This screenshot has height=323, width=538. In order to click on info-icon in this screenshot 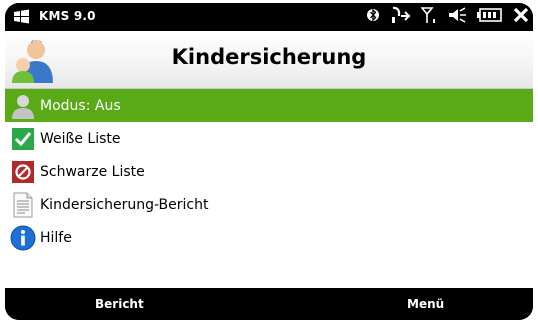, I will do `click(23, 238)`.